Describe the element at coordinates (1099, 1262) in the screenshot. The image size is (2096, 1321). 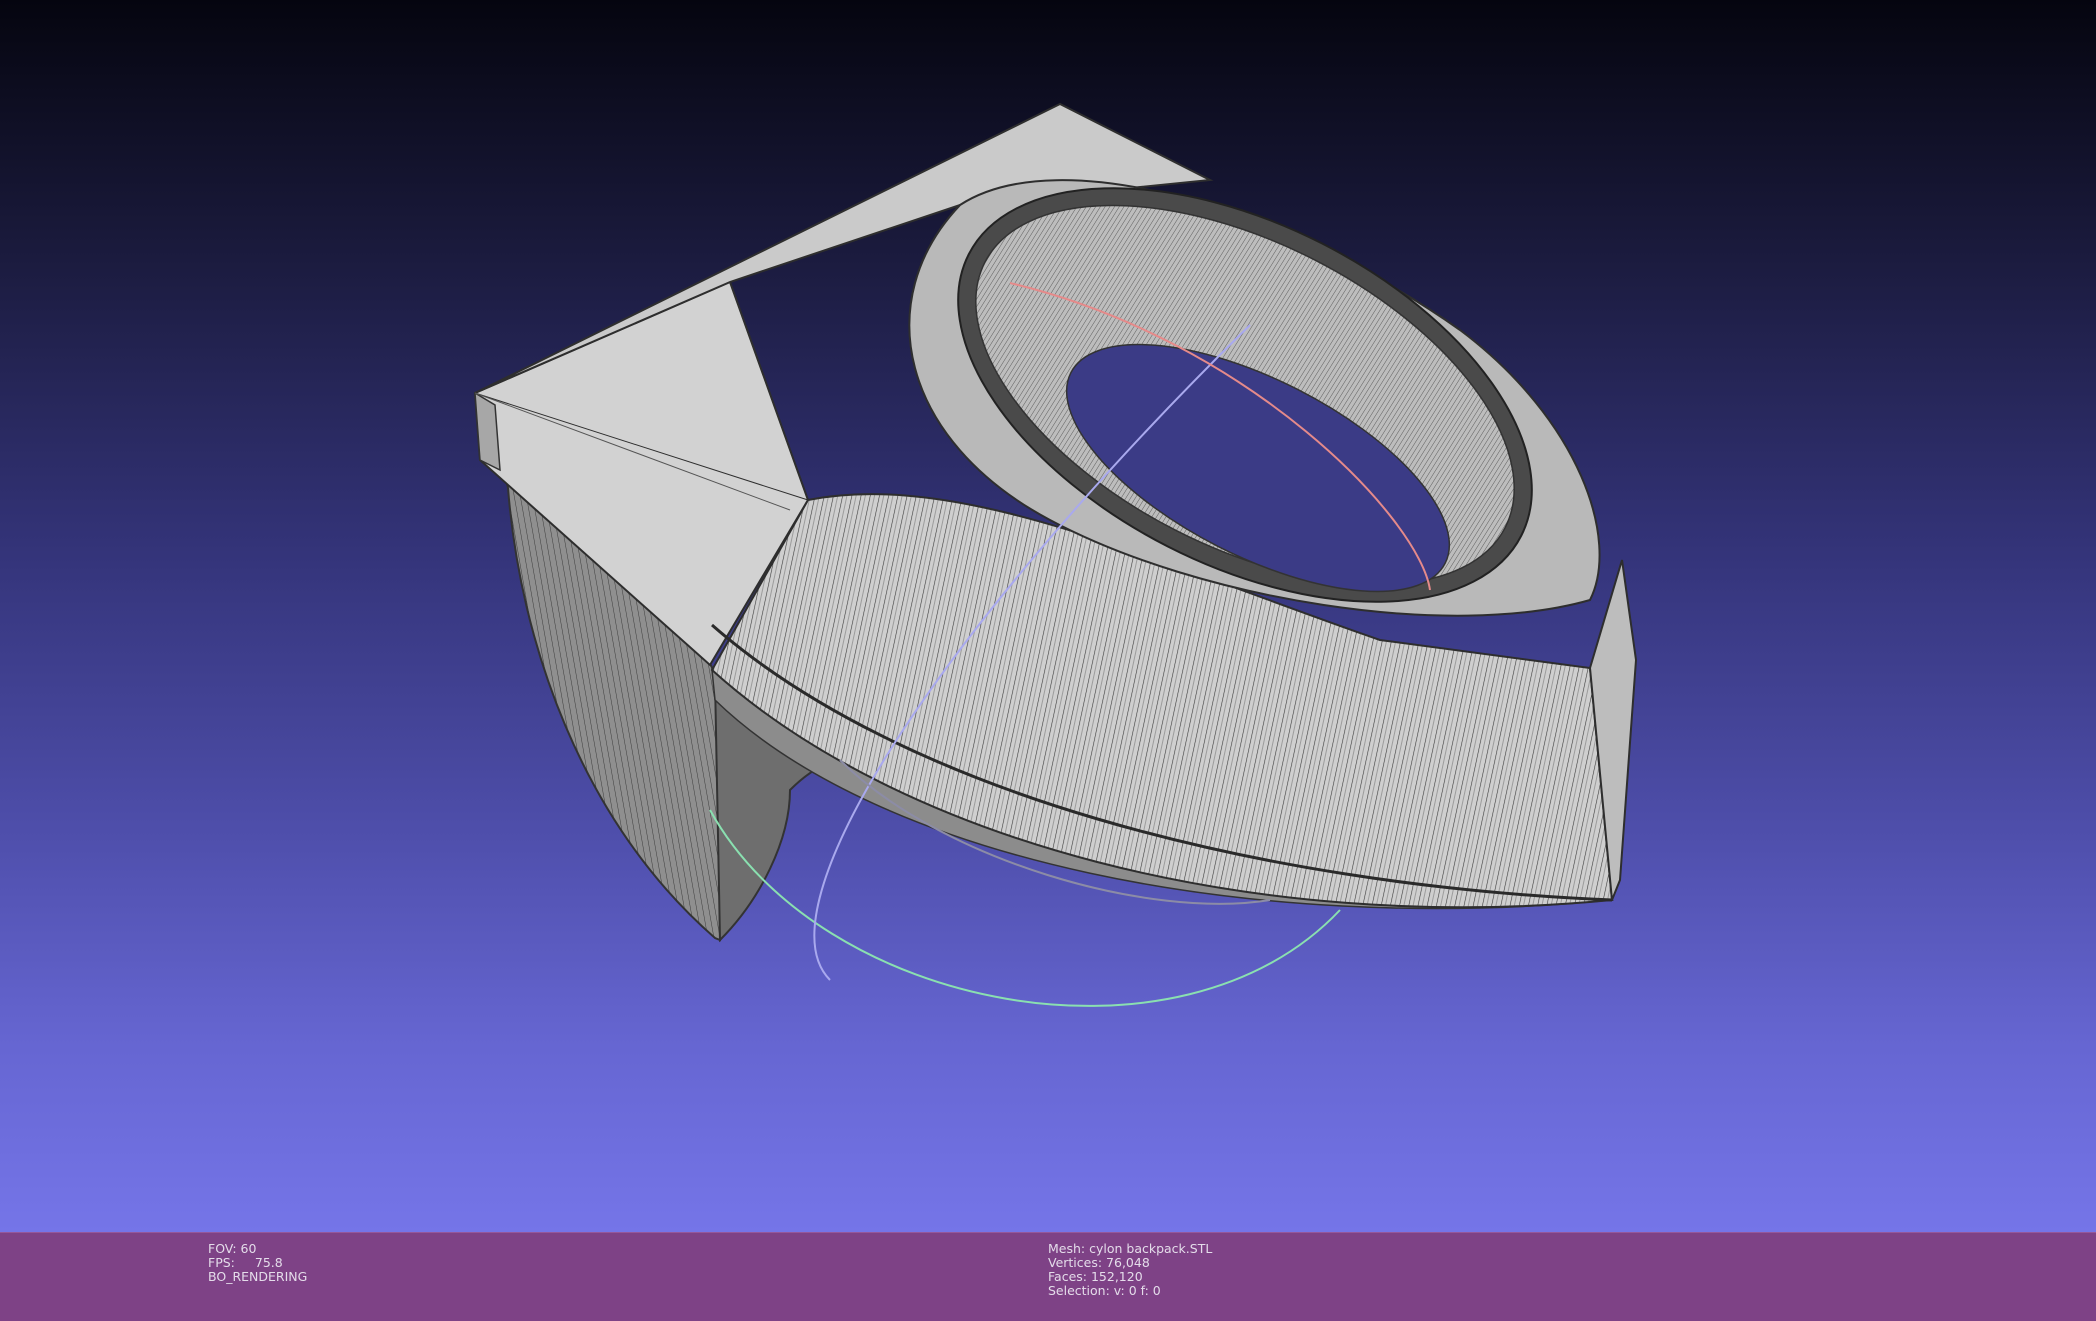
I see `vertices-label: Vertices: 76,048` at that location.